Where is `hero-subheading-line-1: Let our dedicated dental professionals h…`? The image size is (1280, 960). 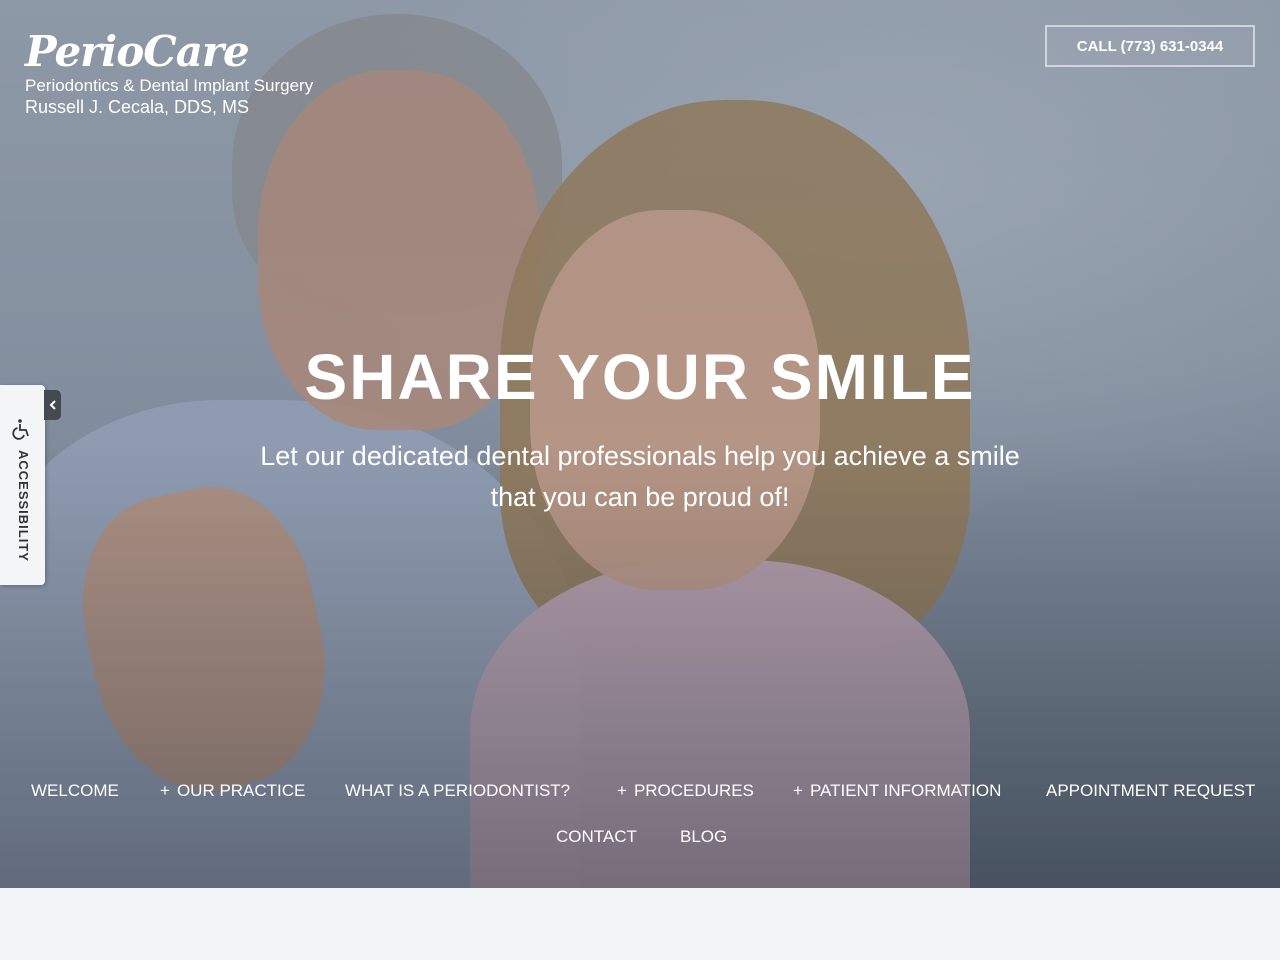 hero-subheading-line-1: Let our dedicated dental professionals h… is located at coordinates (640, 456).